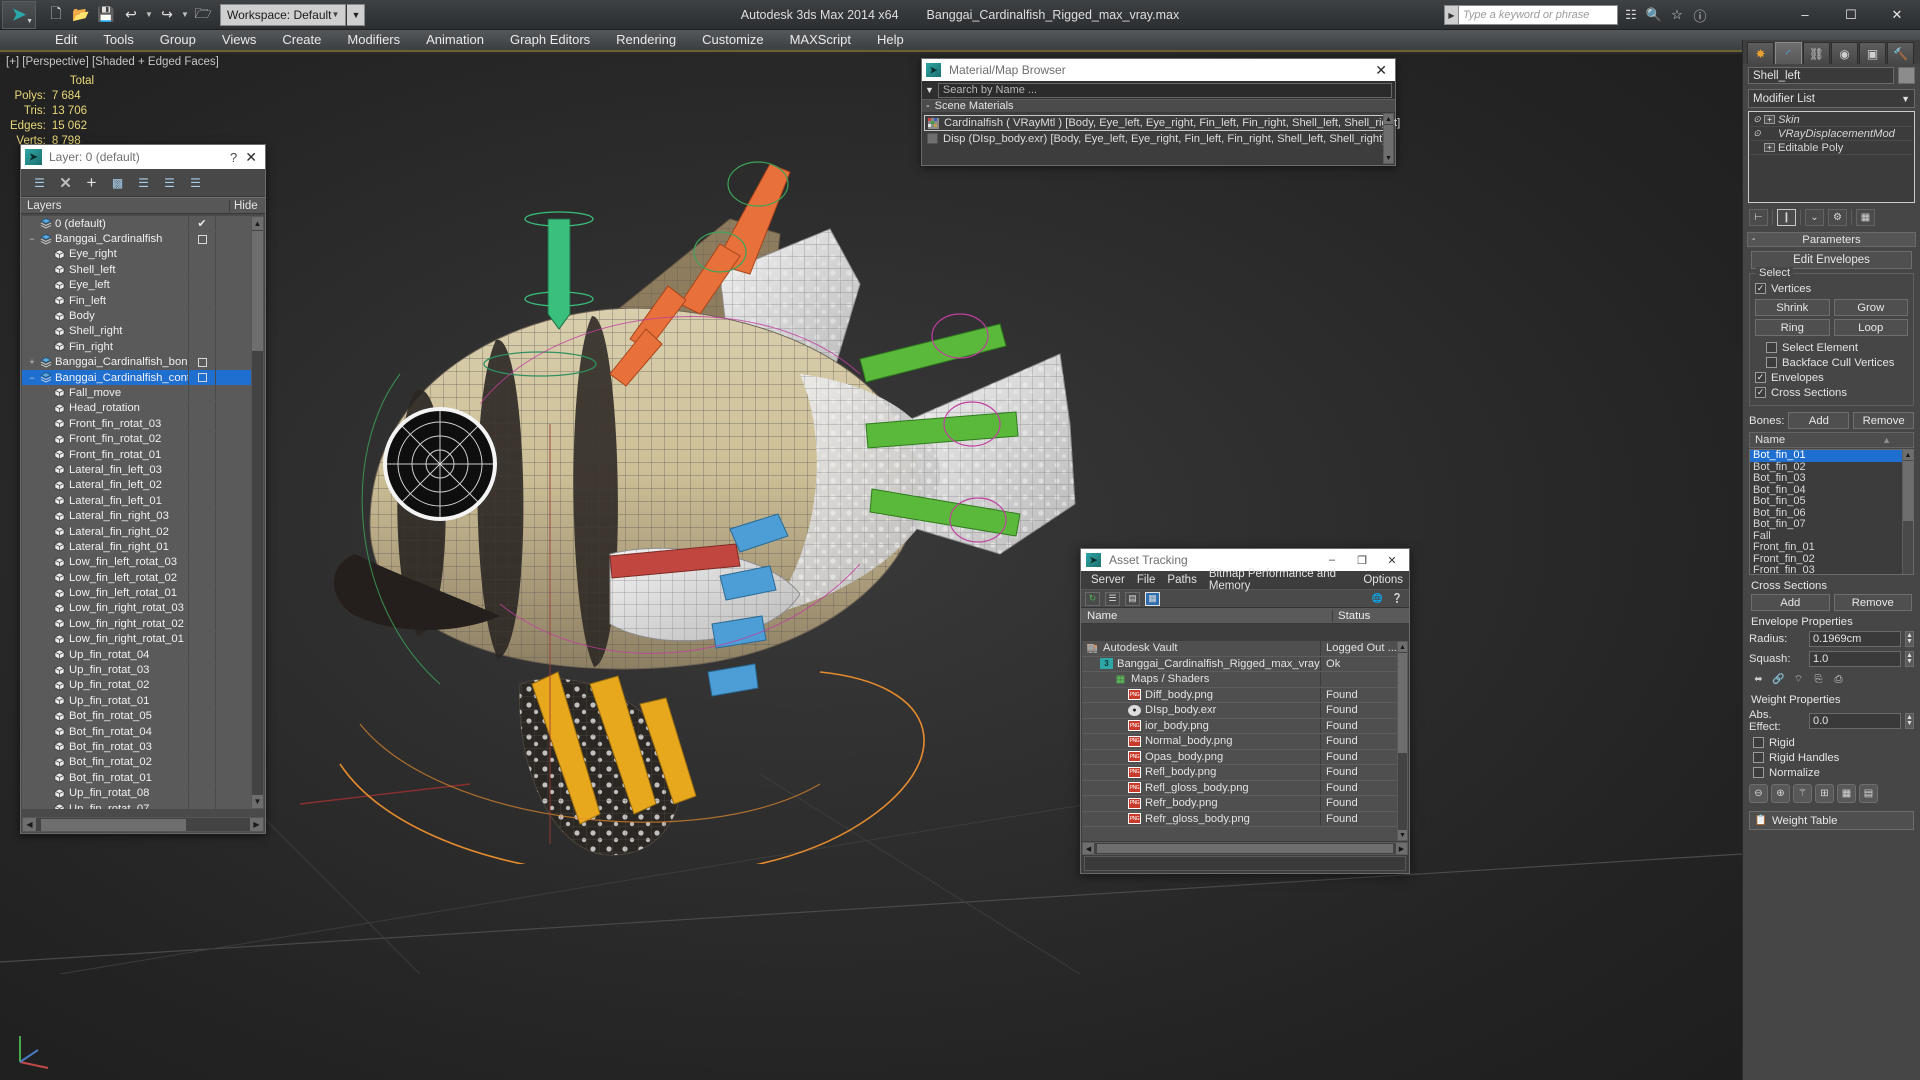 This screenshot has width=1920, height=1080. I want to click on workspace-dropdown-button: ▼, so click(356, 14).